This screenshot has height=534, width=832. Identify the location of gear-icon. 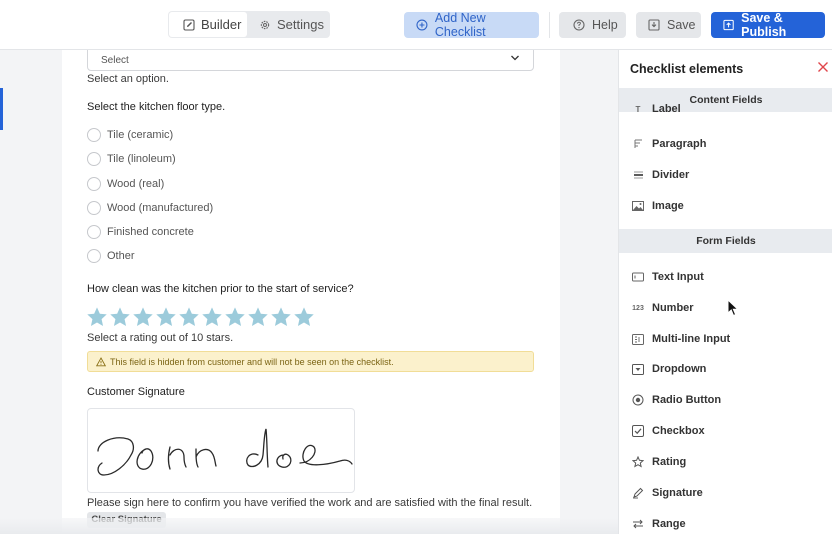
(265, 24).